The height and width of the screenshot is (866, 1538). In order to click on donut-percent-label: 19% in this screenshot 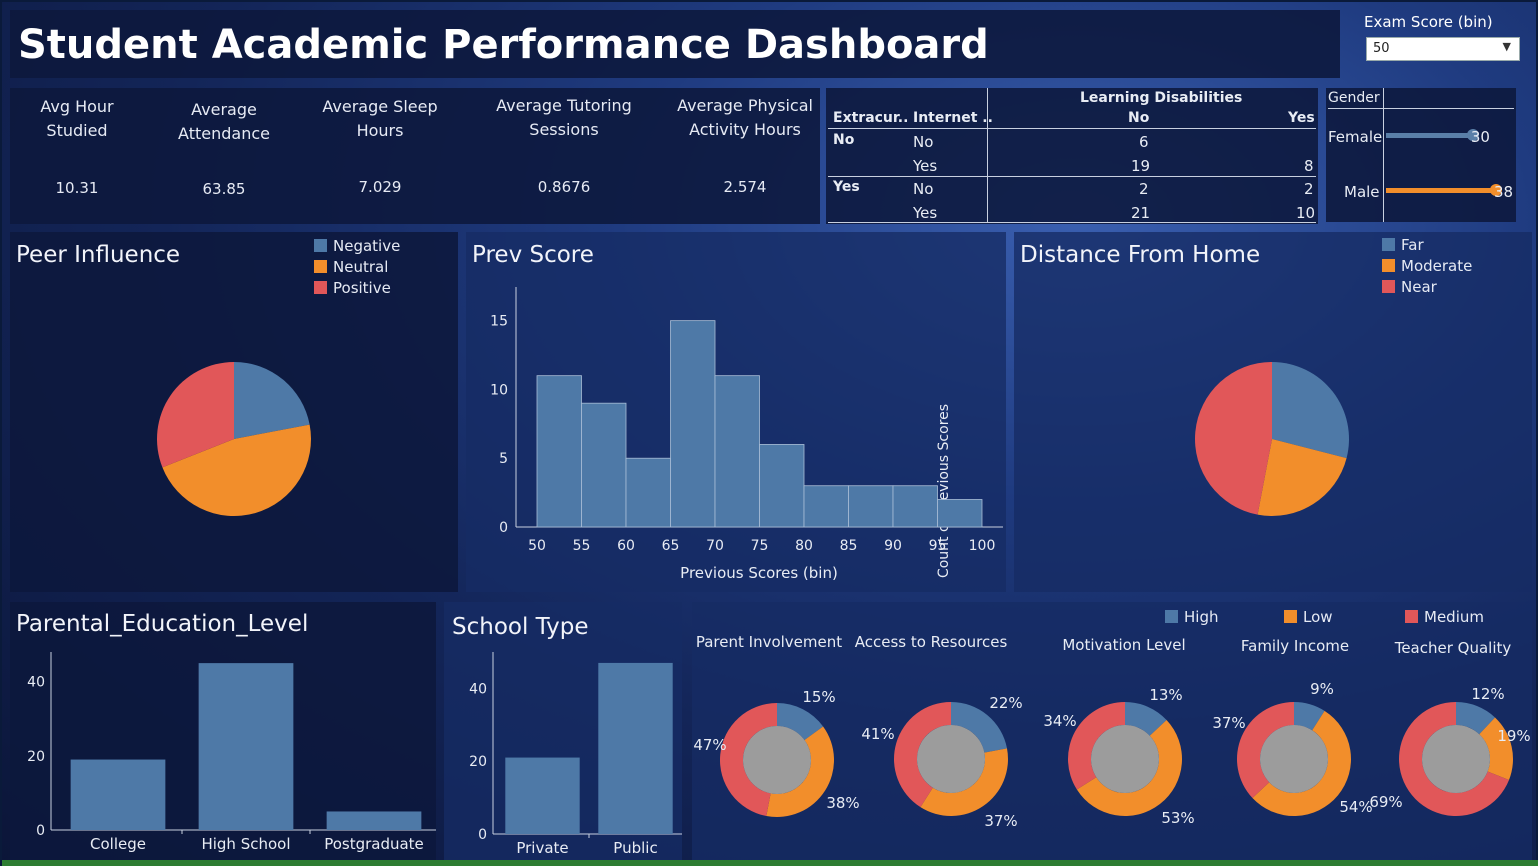, I will do `click(1513, 736)`.